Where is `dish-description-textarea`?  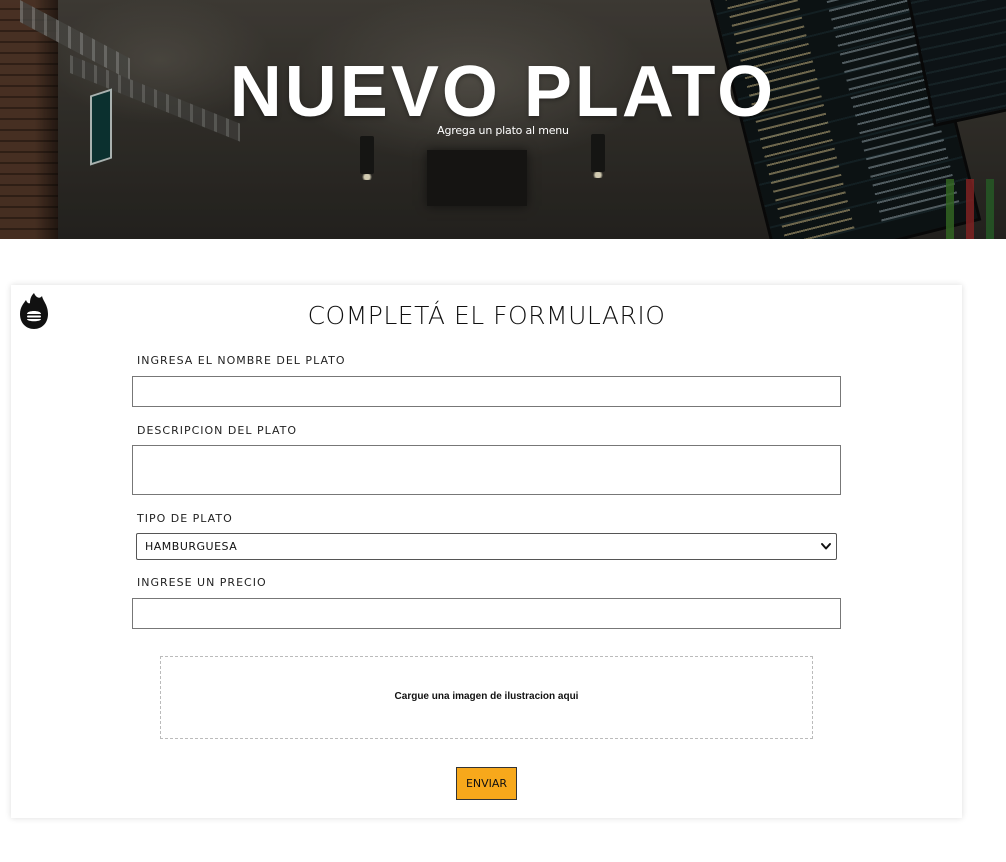
dish-description-textarea is located at coordinates (486, 470).